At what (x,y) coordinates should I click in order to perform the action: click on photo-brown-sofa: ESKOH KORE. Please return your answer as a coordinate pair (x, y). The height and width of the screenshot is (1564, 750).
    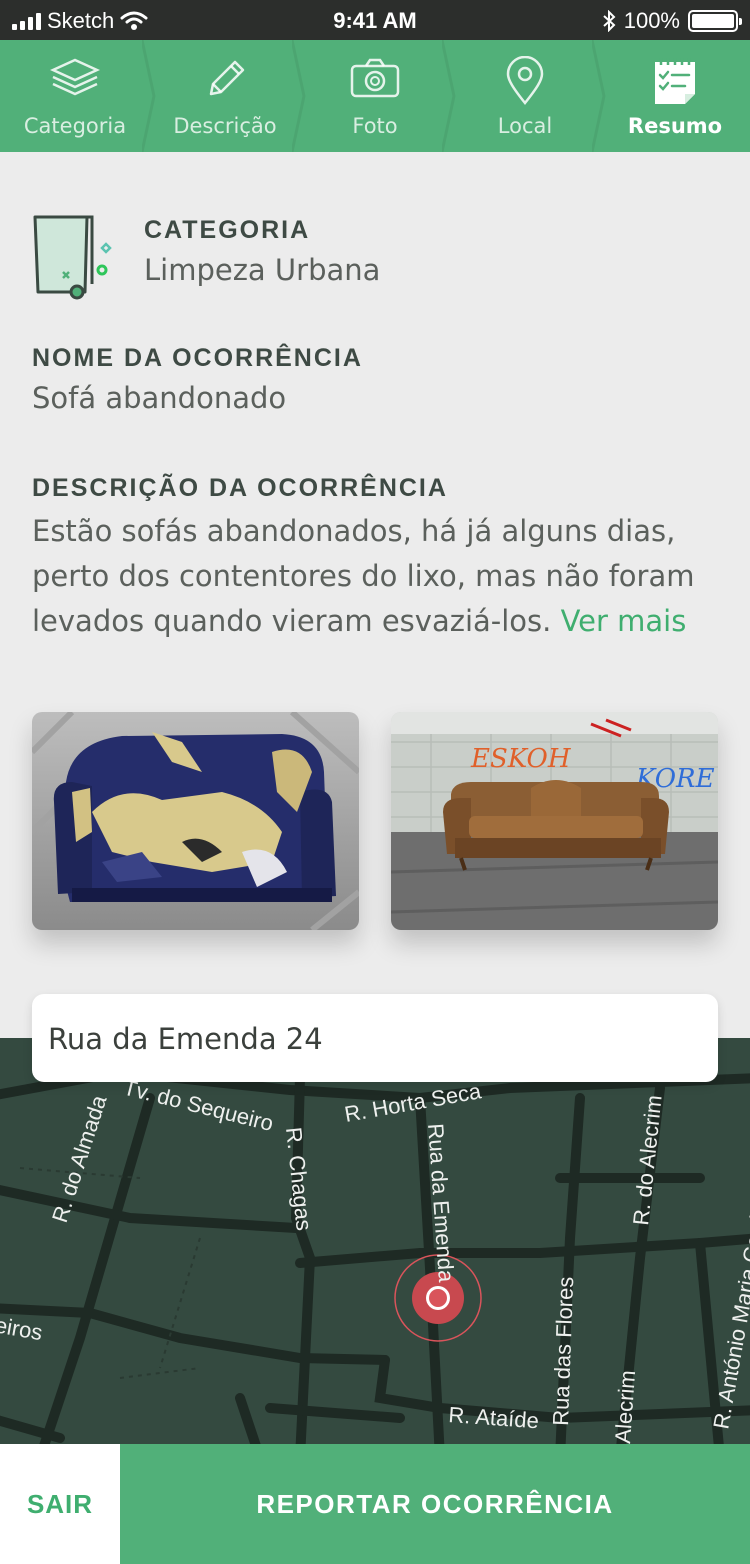
    Looking at the image, I should click on (554, 821).